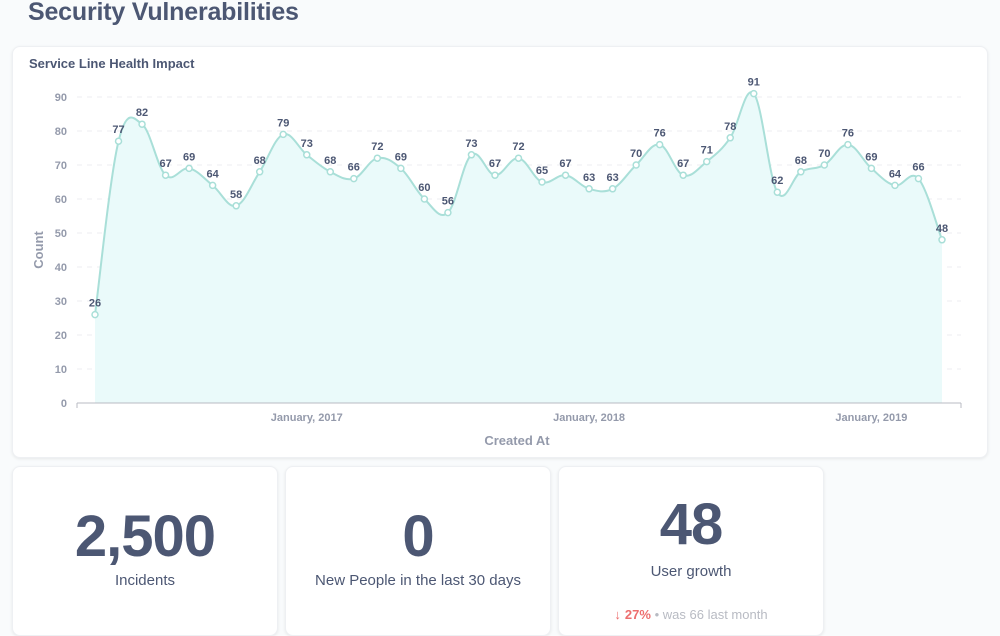 This screenshot has height=636, width=1000. I want to click on scalar-title: New People in the last 30 days, so click(418, 580).